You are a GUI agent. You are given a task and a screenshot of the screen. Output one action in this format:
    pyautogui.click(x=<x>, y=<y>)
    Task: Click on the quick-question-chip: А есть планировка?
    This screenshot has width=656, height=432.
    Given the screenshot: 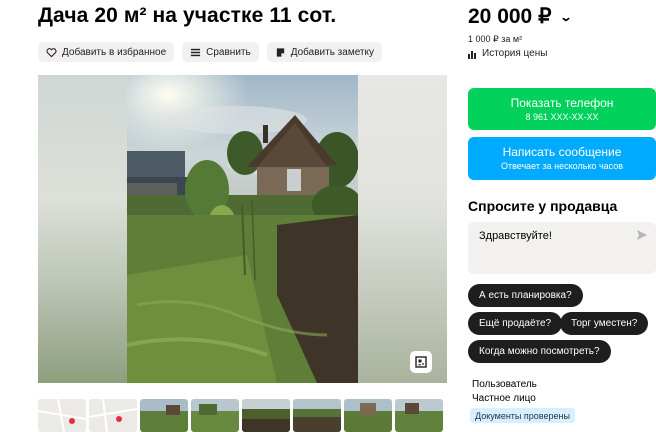 What is the action you would take?
    pyautogui.click(x=525, y=295)
    